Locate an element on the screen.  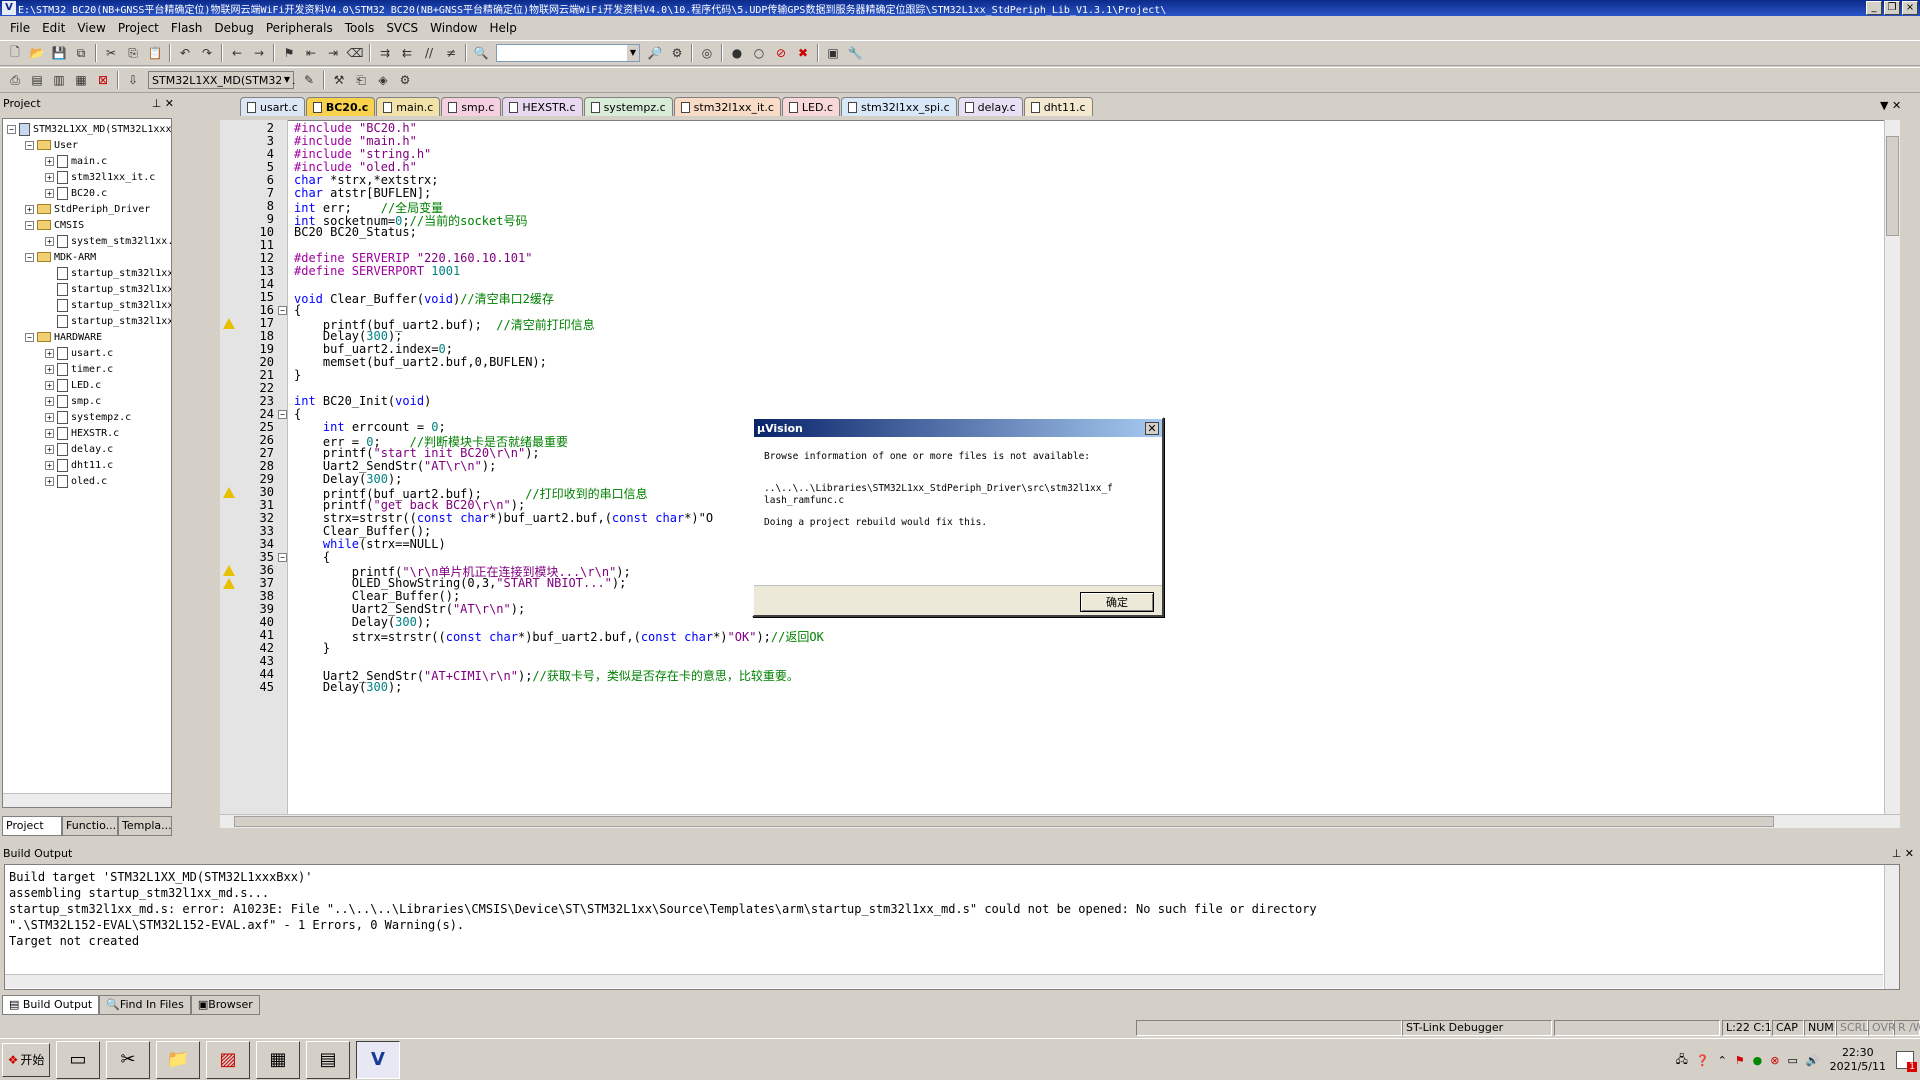
code-line: 2 #include "BC20.h" is located at coordinates (1060, 128).